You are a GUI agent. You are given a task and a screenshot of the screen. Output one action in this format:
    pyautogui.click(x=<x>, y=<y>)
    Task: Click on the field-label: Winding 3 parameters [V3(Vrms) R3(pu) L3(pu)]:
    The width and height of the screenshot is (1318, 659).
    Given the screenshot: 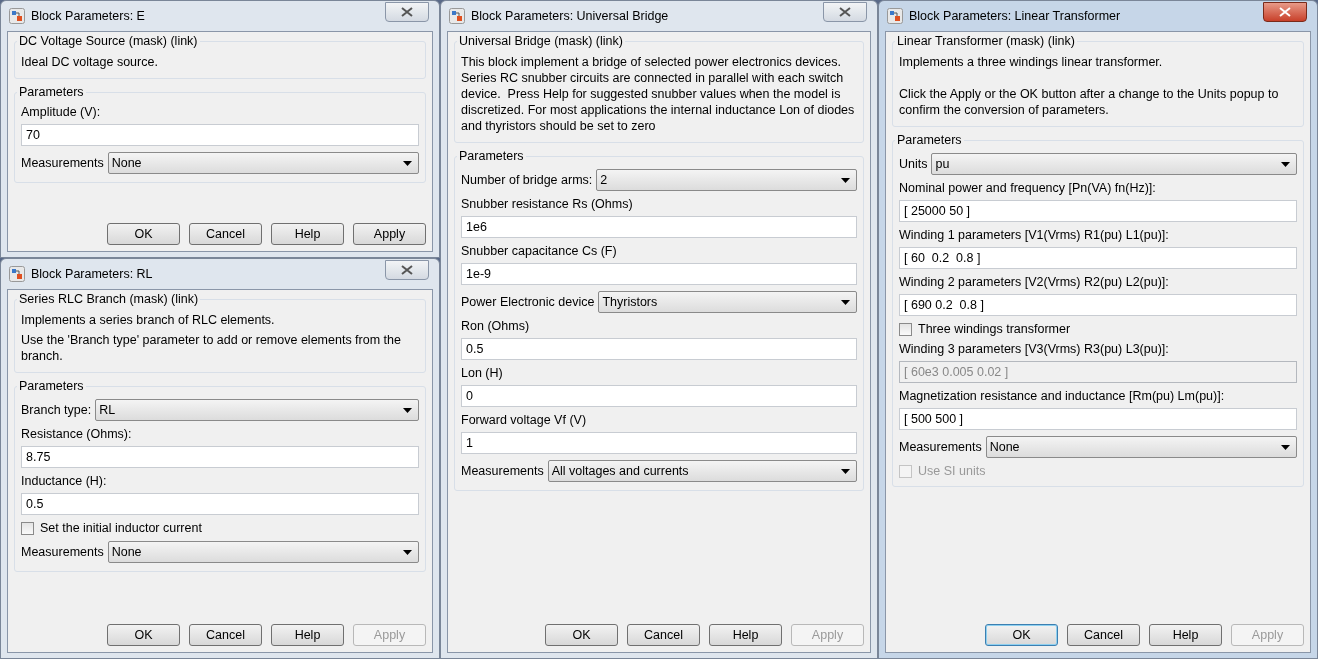 What is the action you would take?
    pyautogui.click(x=1034, y=349)
    